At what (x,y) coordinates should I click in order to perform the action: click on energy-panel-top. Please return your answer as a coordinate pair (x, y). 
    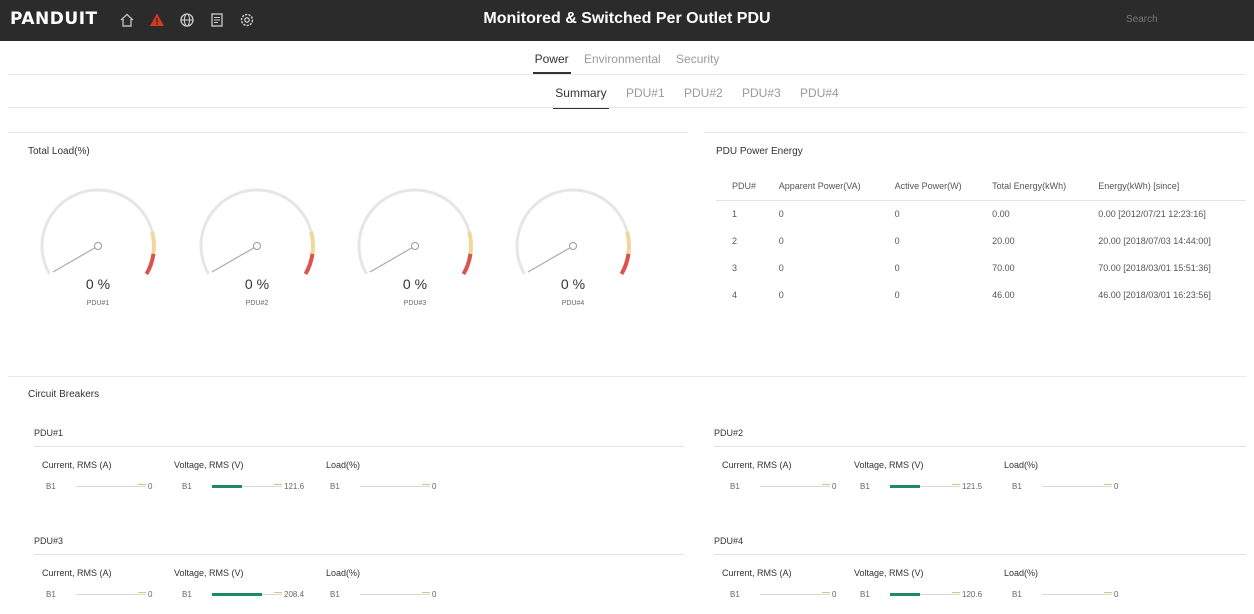
    Looking at the image, I should click on (975, 132).